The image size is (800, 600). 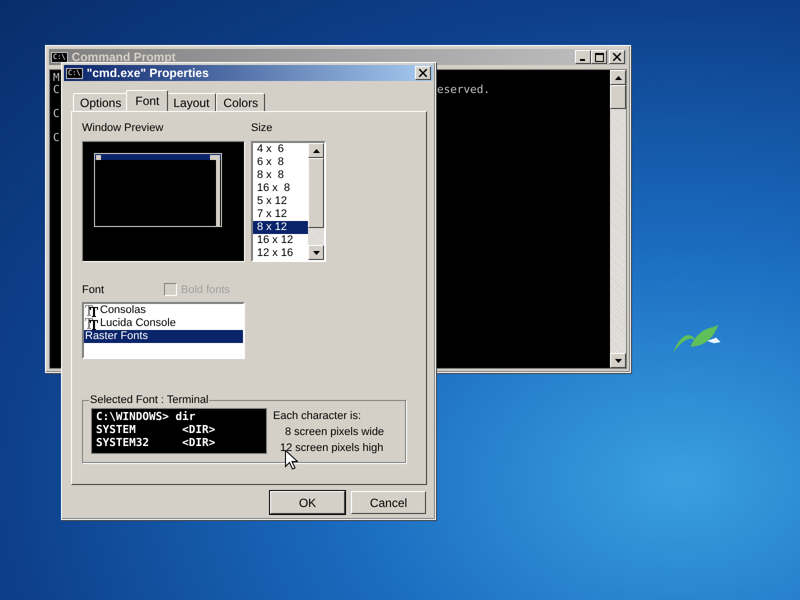 What do you see at coordinates (56, 78) in the screenshot?
I see `console-text: M` at bounding box center [56, 78].